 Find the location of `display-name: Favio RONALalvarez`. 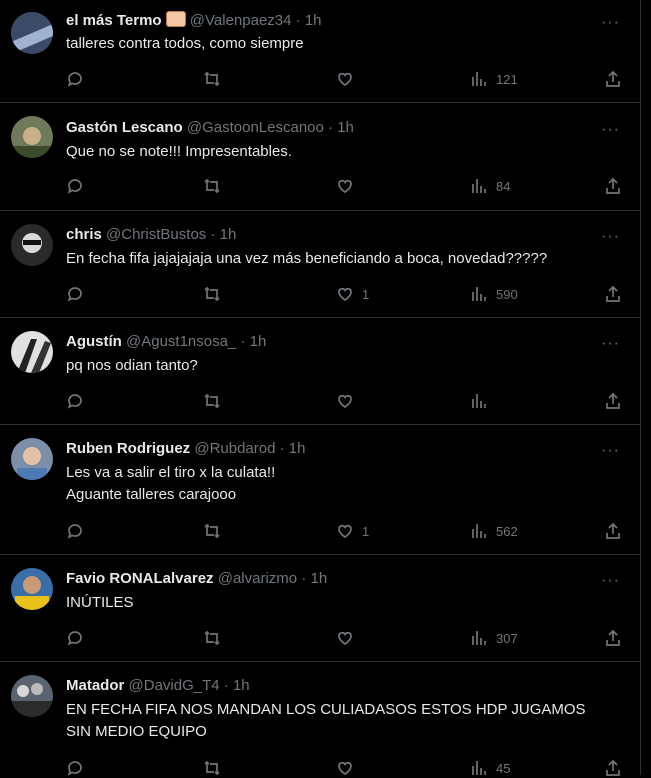

display-name: Favio RONALalvarez is located at coordinates (140, 578).